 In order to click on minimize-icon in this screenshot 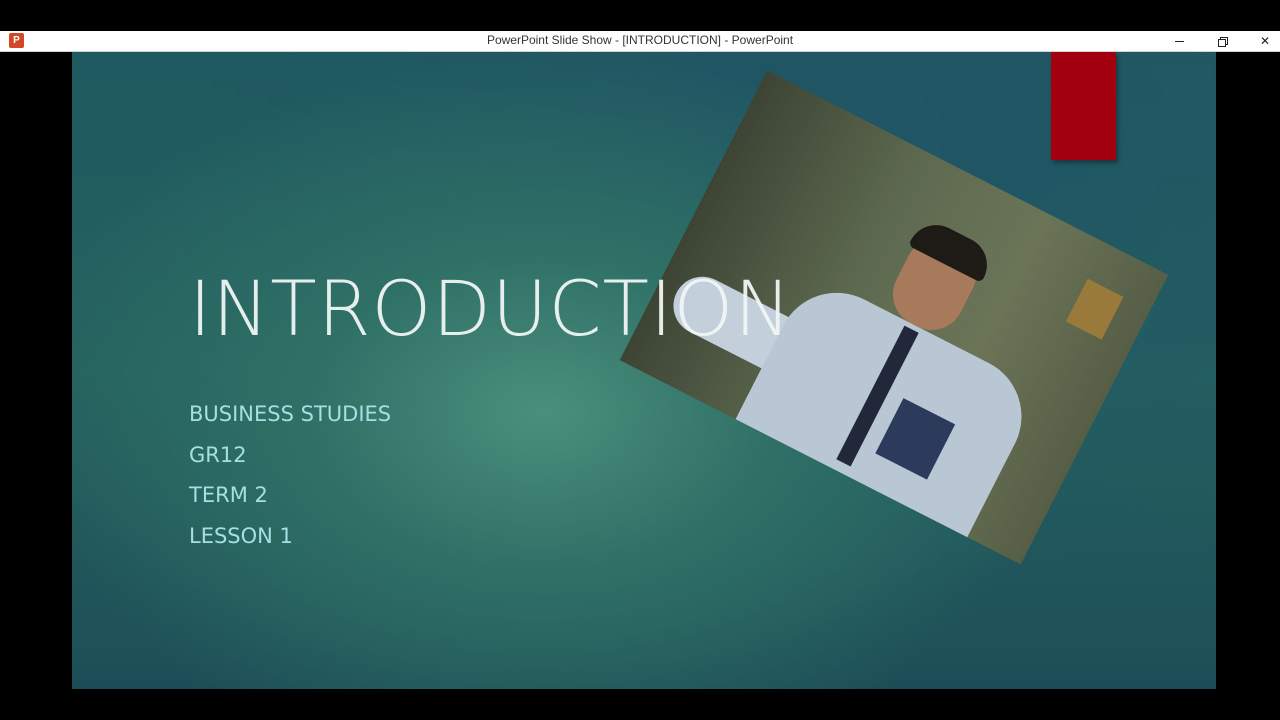, I will do `click(1179, 41)`.